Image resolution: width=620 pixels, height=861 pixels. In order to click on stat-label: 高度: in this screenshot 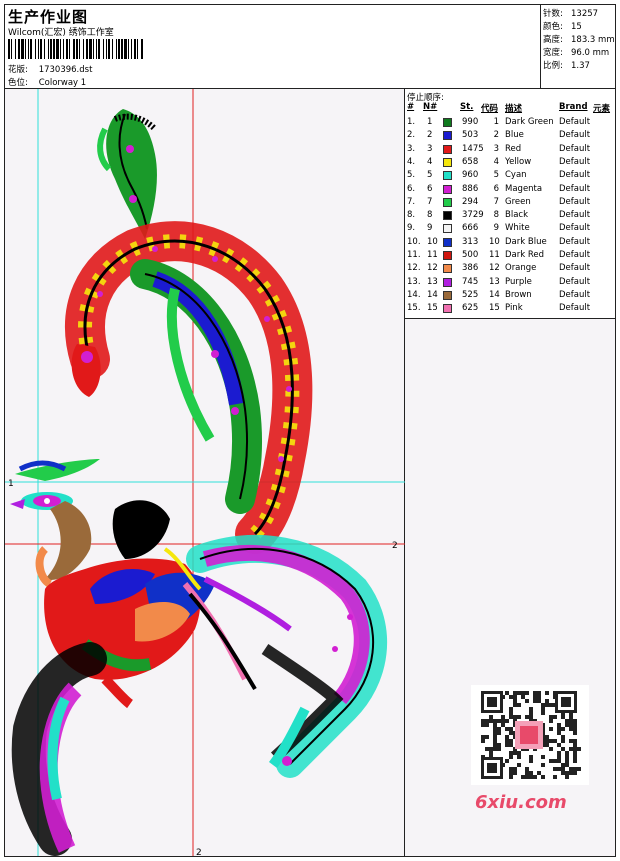, I will do `click(553, 40)`.